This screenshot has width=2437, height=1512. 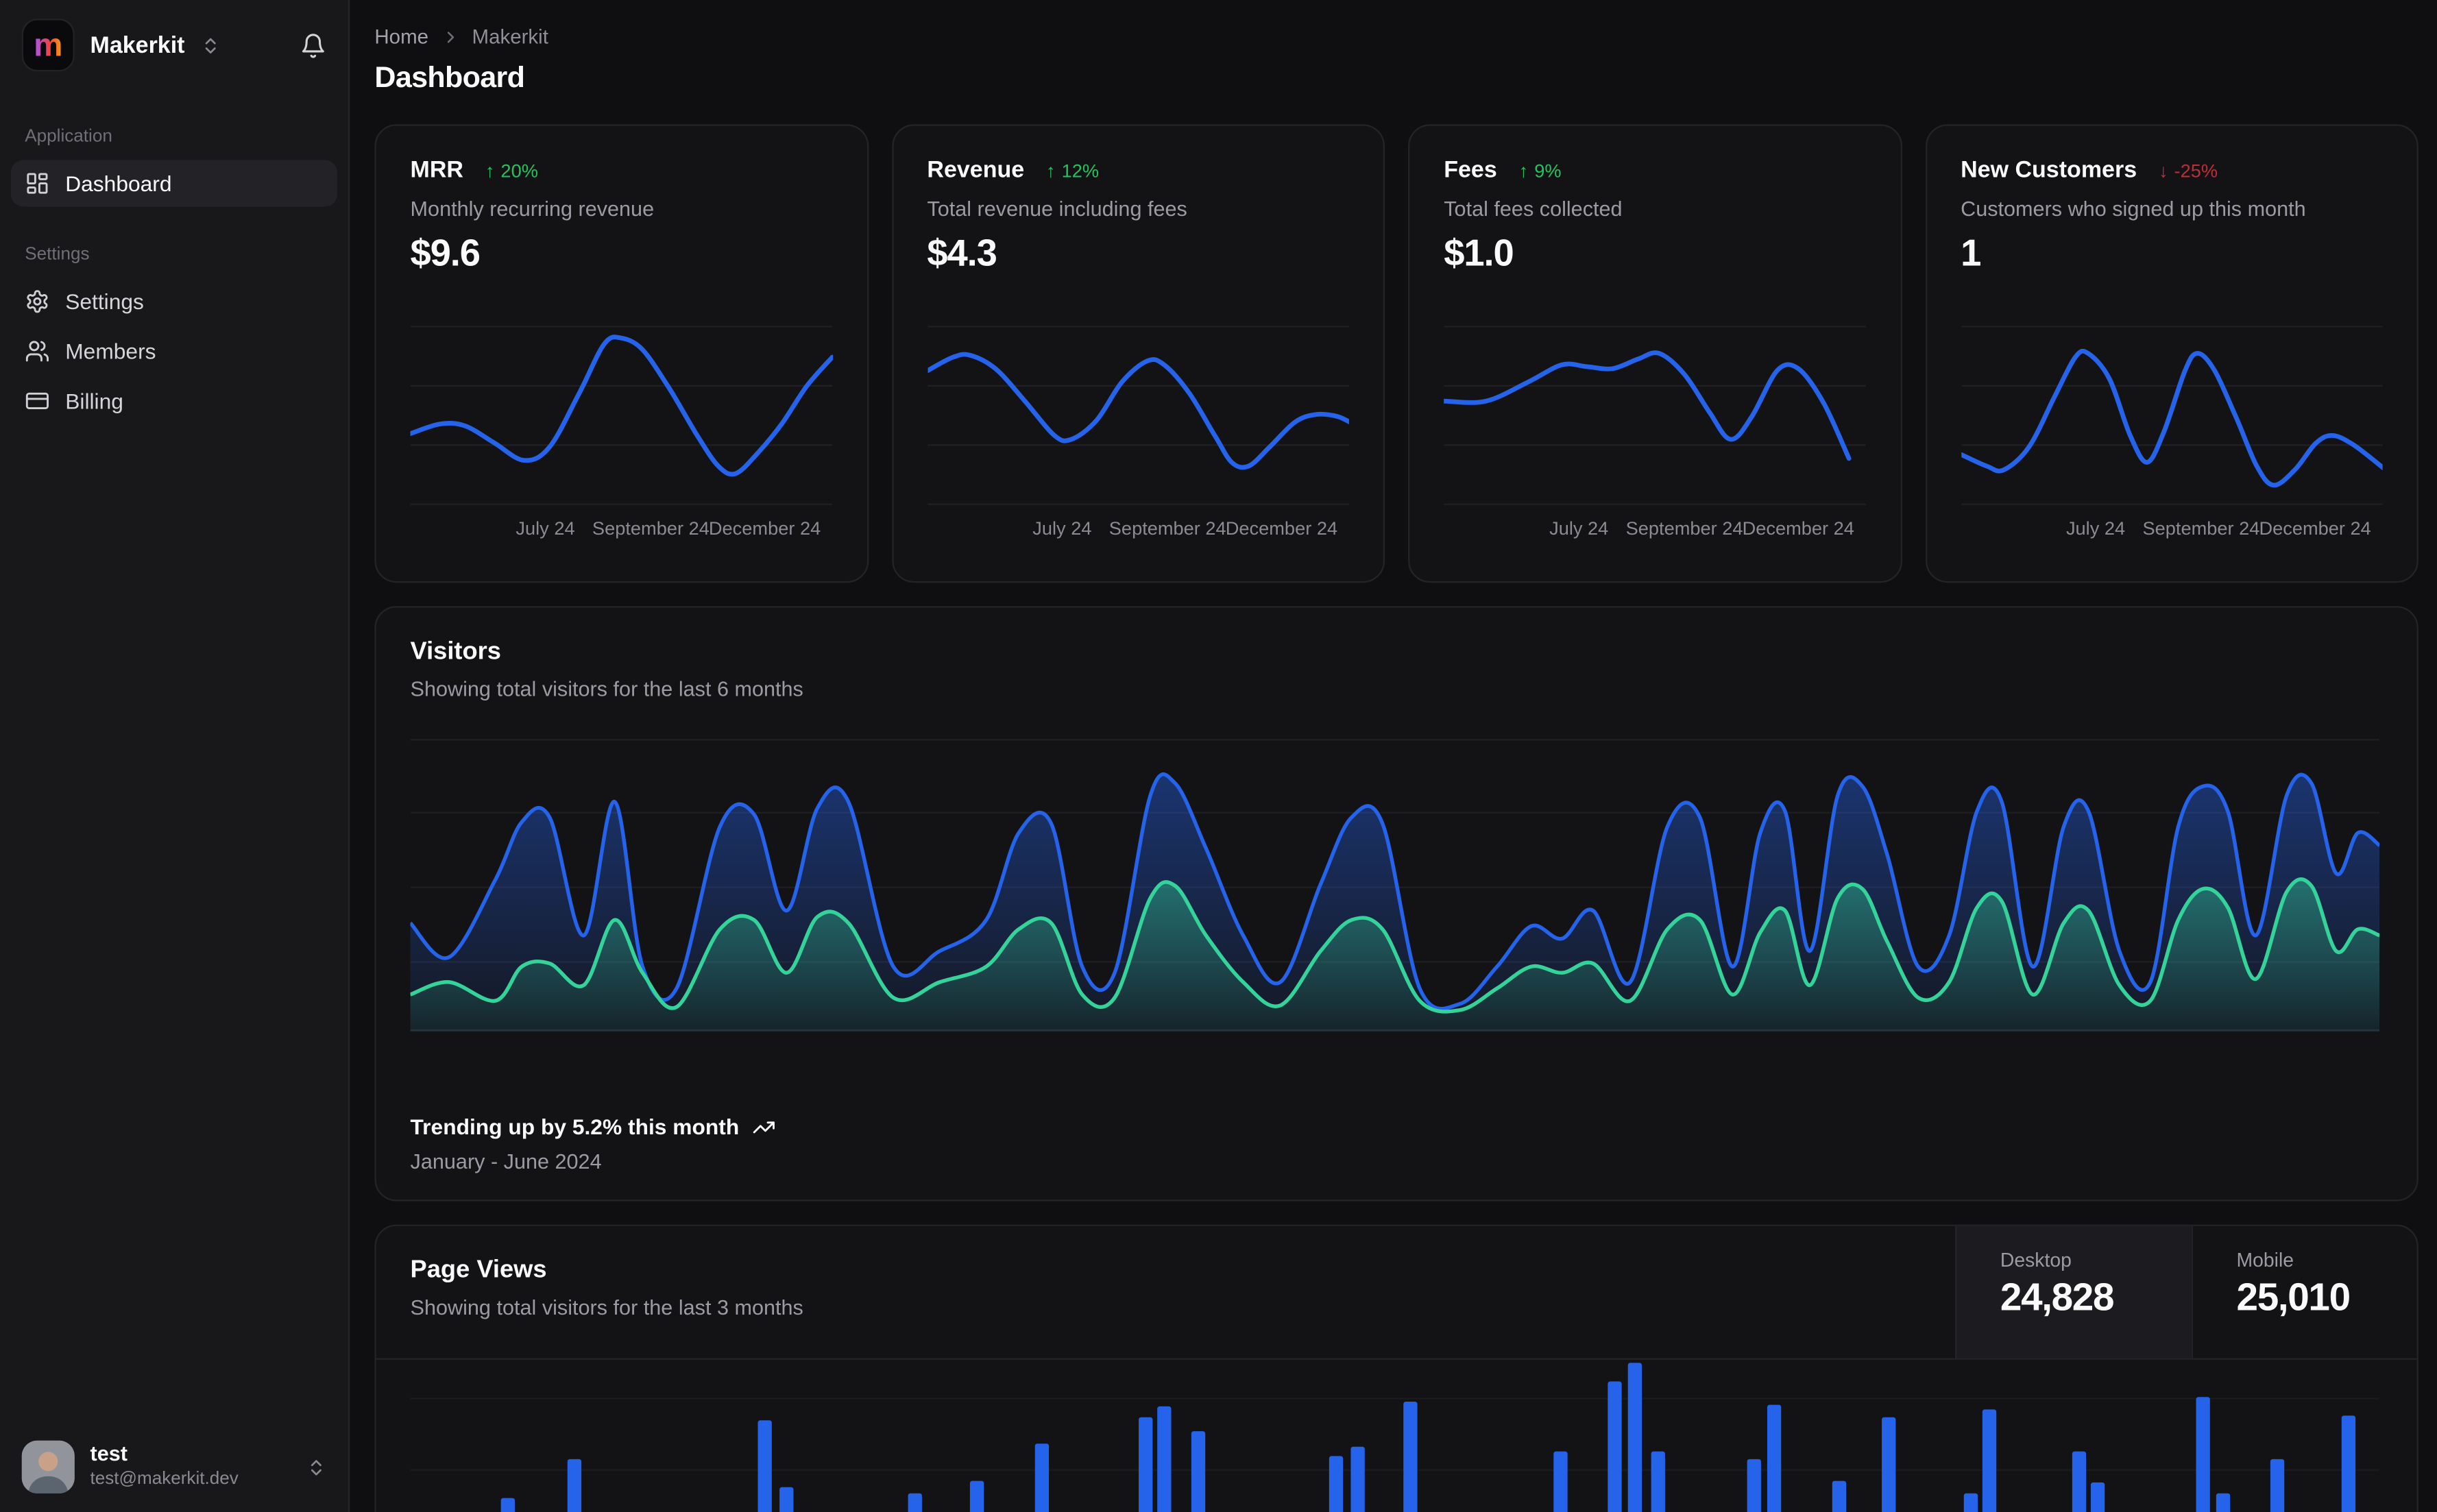 What do you see at coordinates (37, 183) in the screenshot?
I see `layout-dashboard-icon` at bounding box center [37, 183].